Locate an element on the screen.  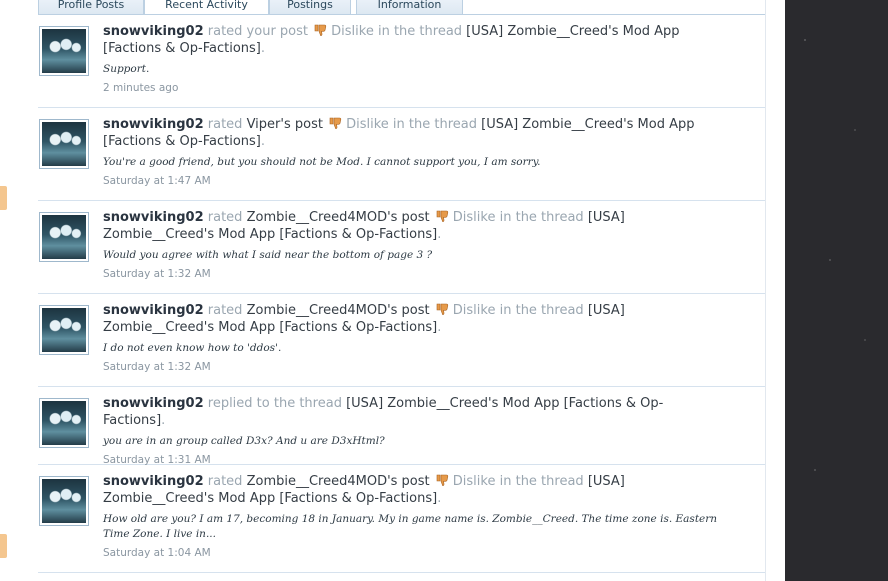
post-link: Viper's post is located at coordinates (285, 124).